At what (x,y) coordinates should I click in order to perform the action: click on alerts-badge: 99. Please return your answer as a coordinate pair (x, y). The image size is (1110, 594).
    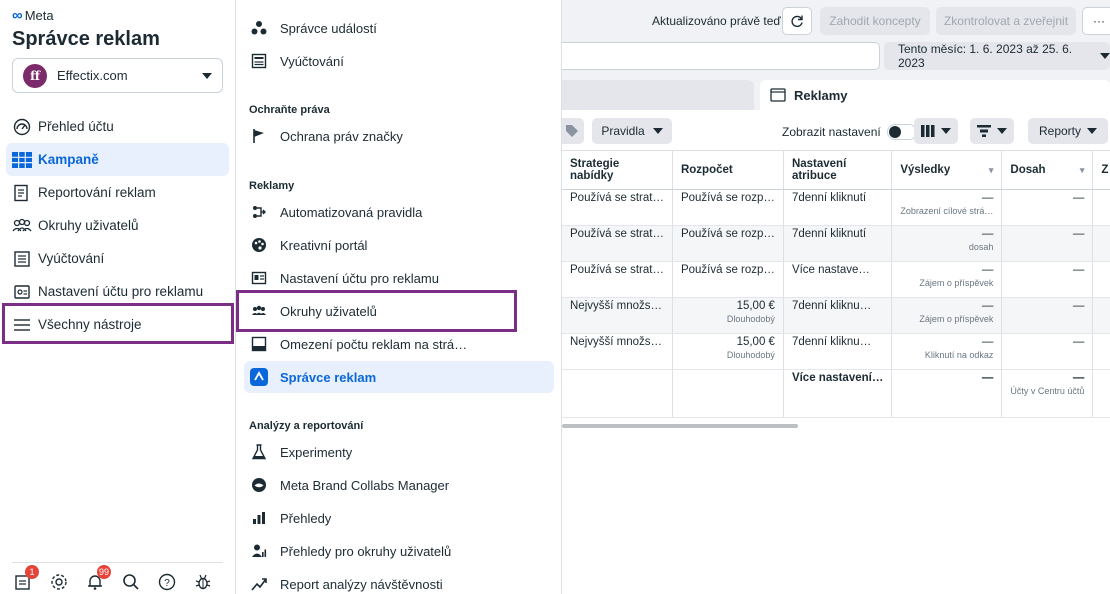
    Looking at the image, I should click on (103, 572).